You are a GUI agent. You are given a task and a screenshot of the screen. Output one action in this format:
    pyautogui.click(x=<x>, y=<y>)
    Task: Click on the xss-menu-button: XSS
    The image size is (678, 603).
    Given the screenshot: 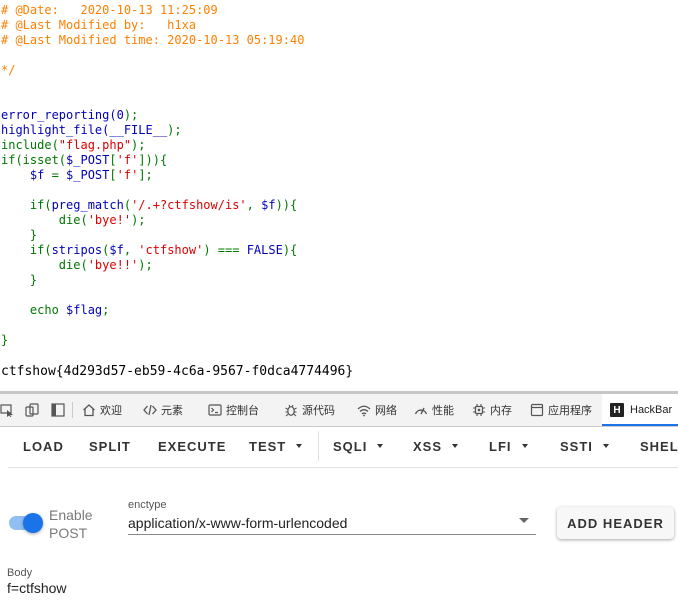 What is the action you would take?
    pyautogui.click(x=436, y=446)
    